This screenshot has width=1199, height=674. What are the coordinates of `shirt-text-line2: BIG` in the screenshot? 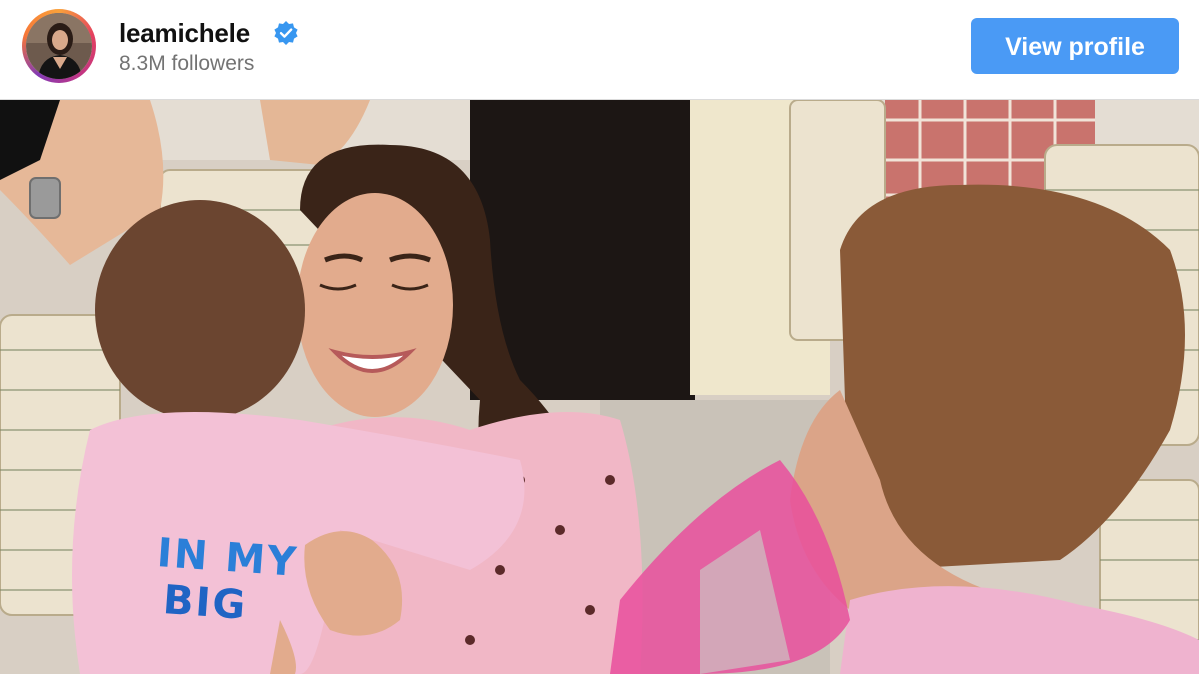 It's located at (205, 603).